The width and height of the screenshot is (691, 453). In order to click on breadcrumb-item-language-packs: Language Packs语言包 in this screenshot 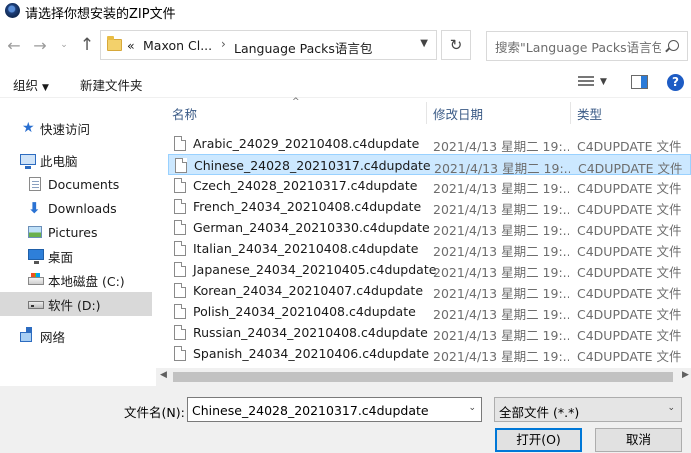, I will do `click(303, 47)`.